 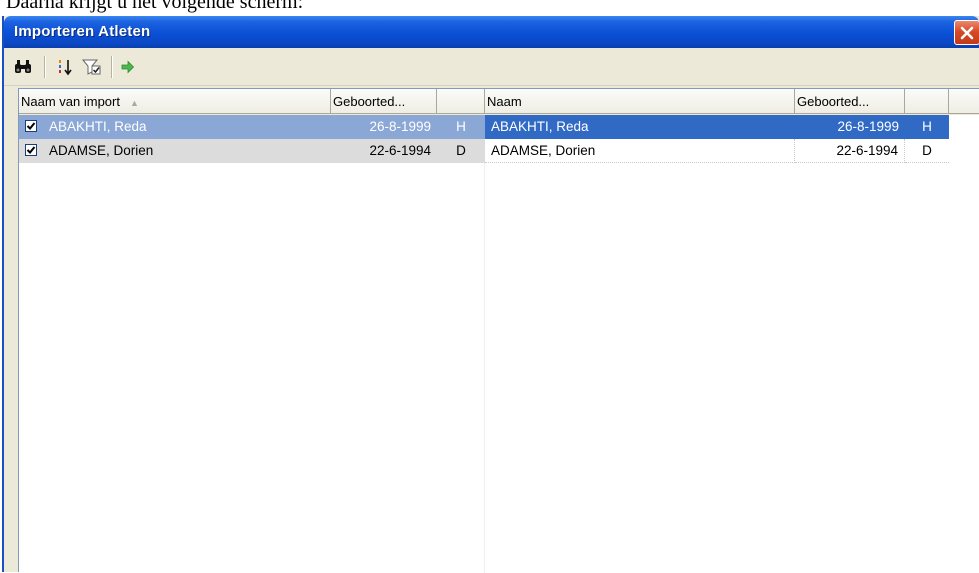 I want to click on birthdate-cell: 22-6-1994, so click(x=850, y=151).